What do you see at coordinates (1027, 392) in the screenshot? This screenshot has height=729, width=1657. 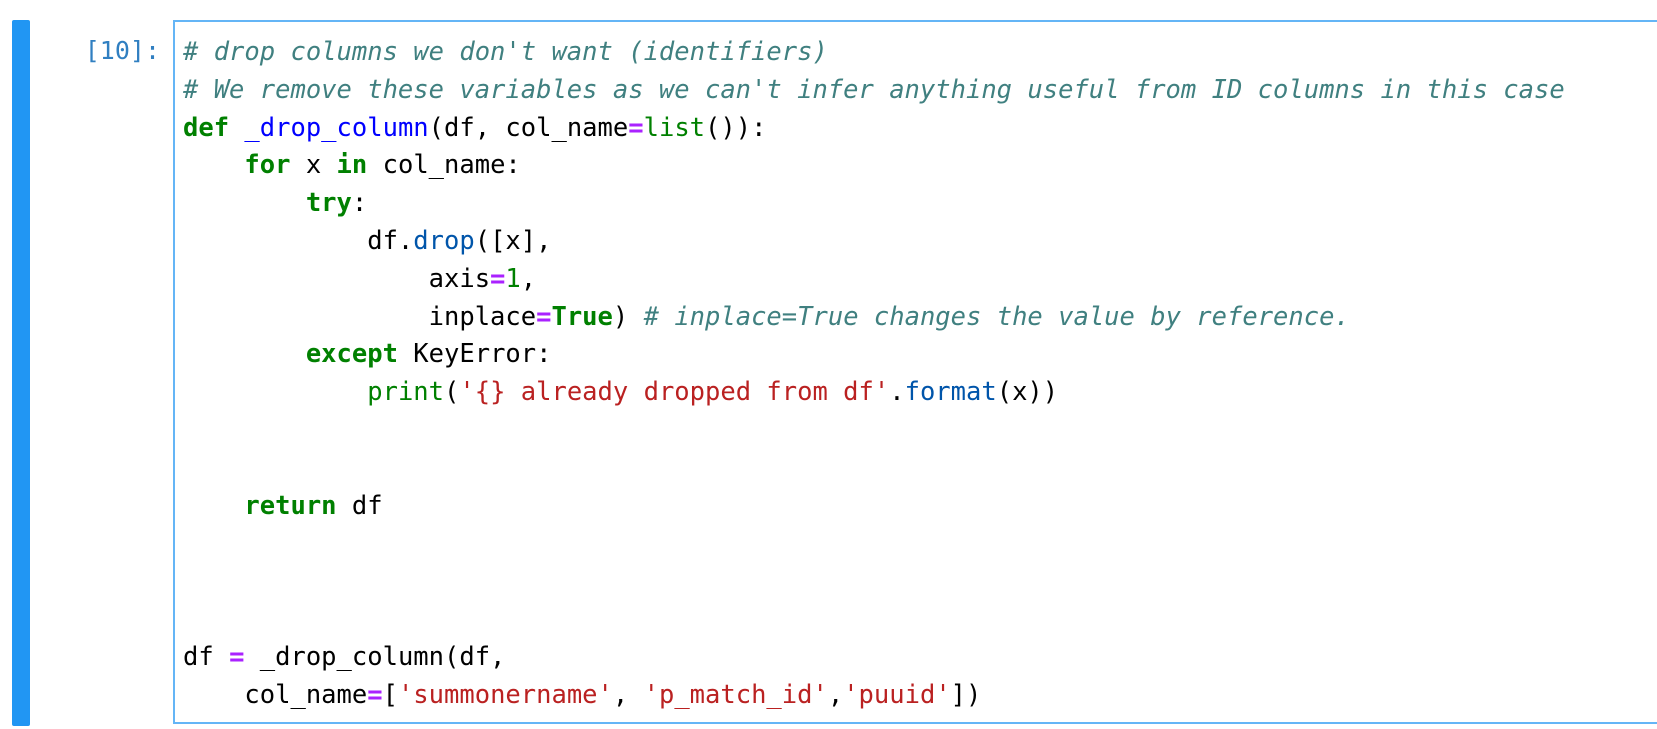 I see `code-token: (x))` at bounding box center [1027, 392].